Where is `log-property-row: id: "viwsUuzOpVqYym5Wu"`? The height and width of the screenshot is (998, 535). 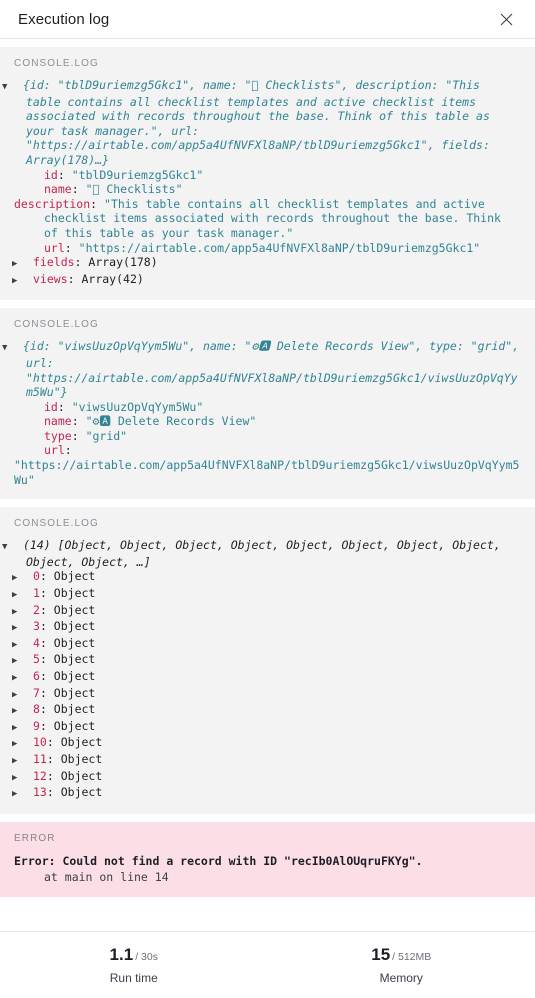 log-property-row: id: "viwsUuzOpVqYym5Wu" is located at coordinates (124, 406).